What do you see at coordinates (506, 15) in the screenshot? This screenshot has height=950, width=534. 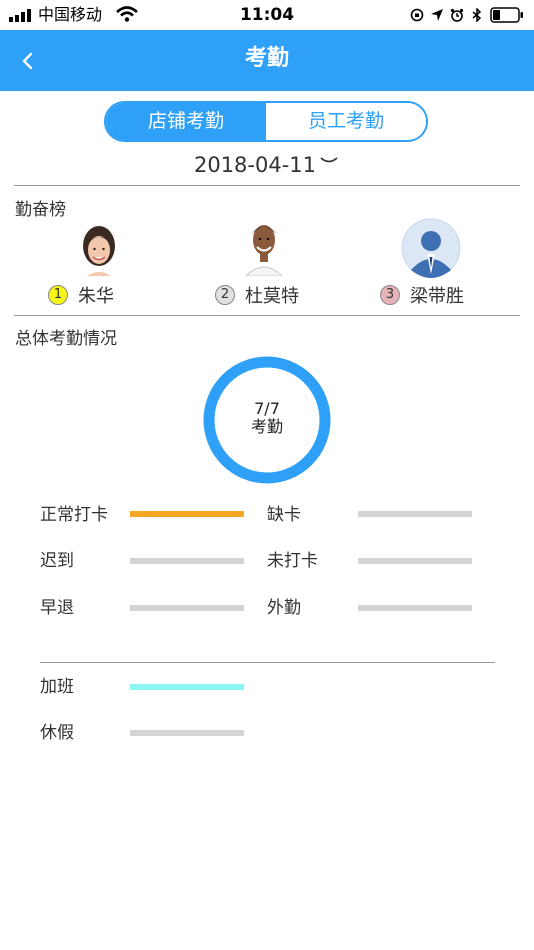 I see `battery-icon` at bounding box center [506, 15].